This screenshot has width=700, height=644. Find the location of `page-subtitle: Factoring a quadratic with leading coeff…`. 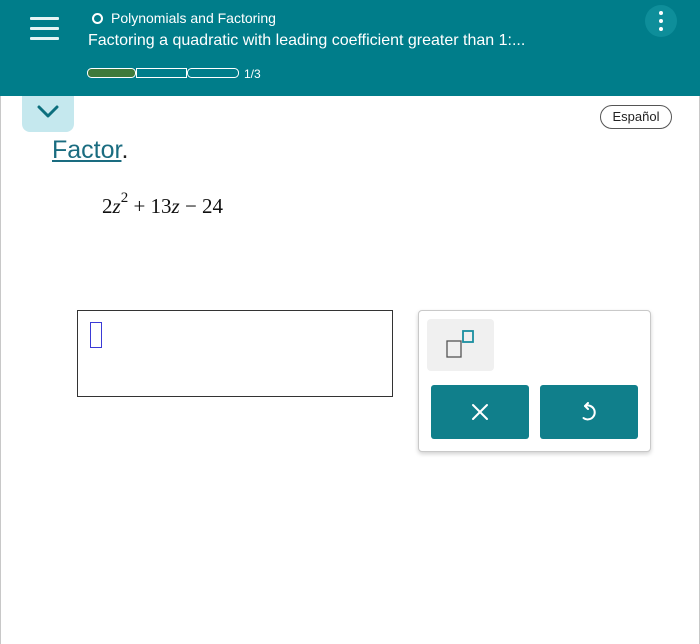

page-subtitle: Factoring a quadratic with leading coeff… is located at coordinates (307, 40).